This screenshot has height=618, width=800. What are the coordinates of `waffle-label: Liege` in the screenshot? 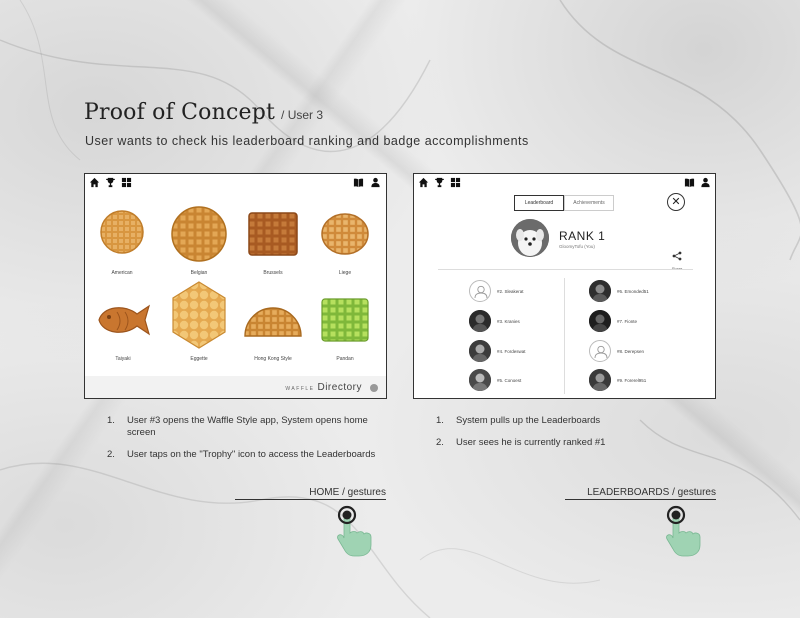 It's located at (345, 273).